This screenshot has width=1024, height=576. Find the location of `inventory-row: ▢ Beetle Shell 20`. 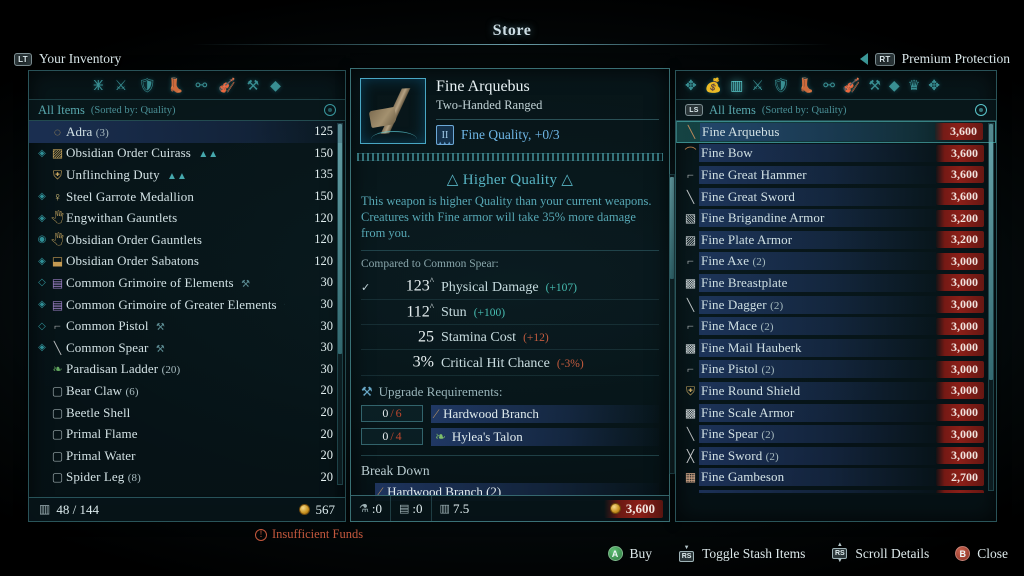

inventory-row: ▢ Beetle Shell 20 is located at coordinates (187, 413).